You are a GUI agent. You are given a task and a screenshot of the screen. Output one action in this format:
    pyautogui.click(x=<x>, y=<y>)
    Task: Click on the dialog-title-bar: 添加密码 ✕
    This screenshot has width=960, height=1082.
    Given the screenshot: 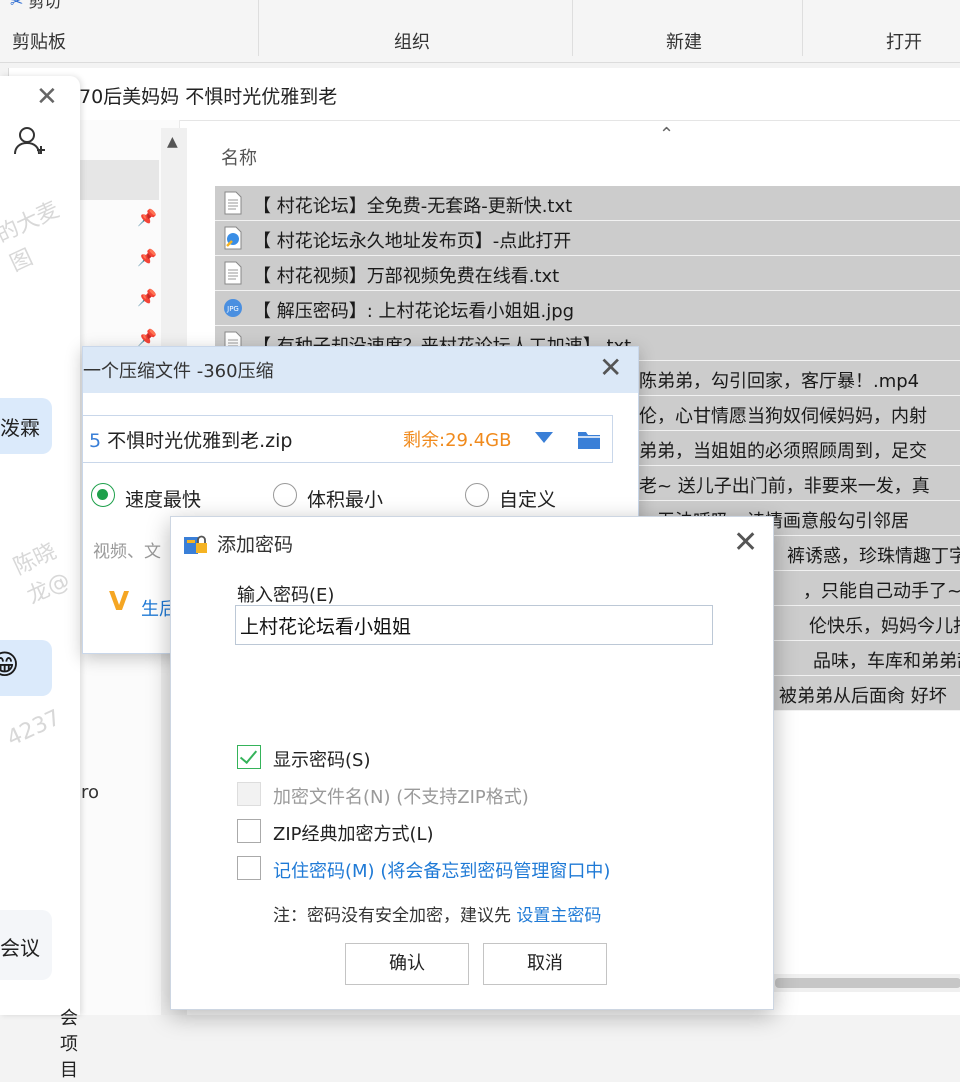 What is the action you would take?
    pyautogui.click(x=472, y=543)
    